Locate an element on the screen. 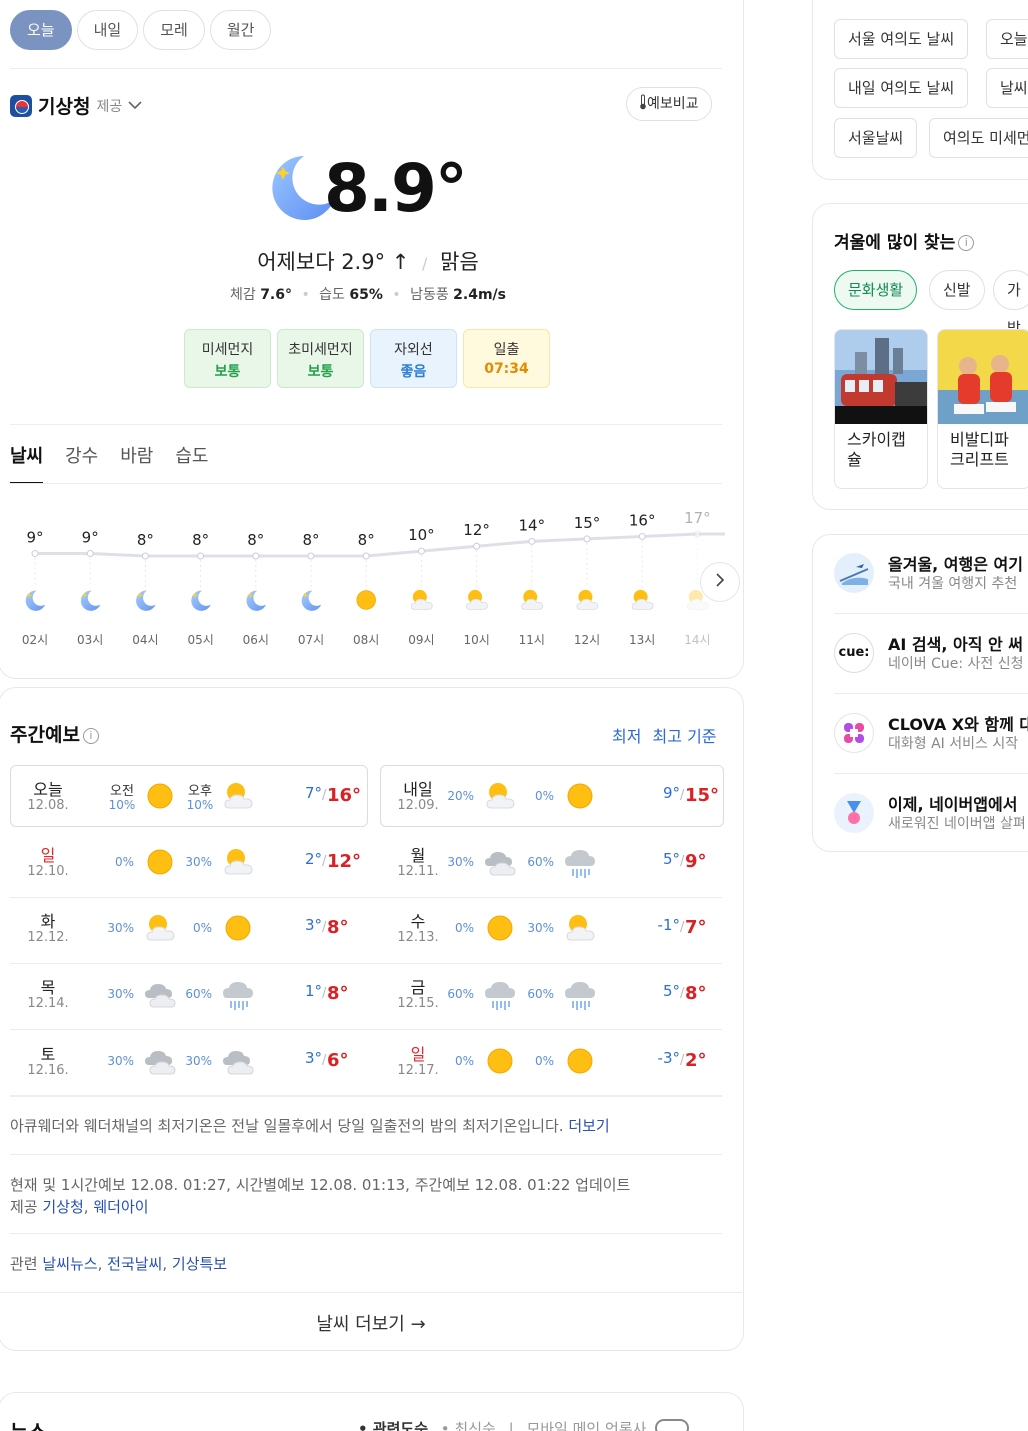 The image size is (1028, 1431). hourly-temp-label: 14° is located at coordinates (532, 525).